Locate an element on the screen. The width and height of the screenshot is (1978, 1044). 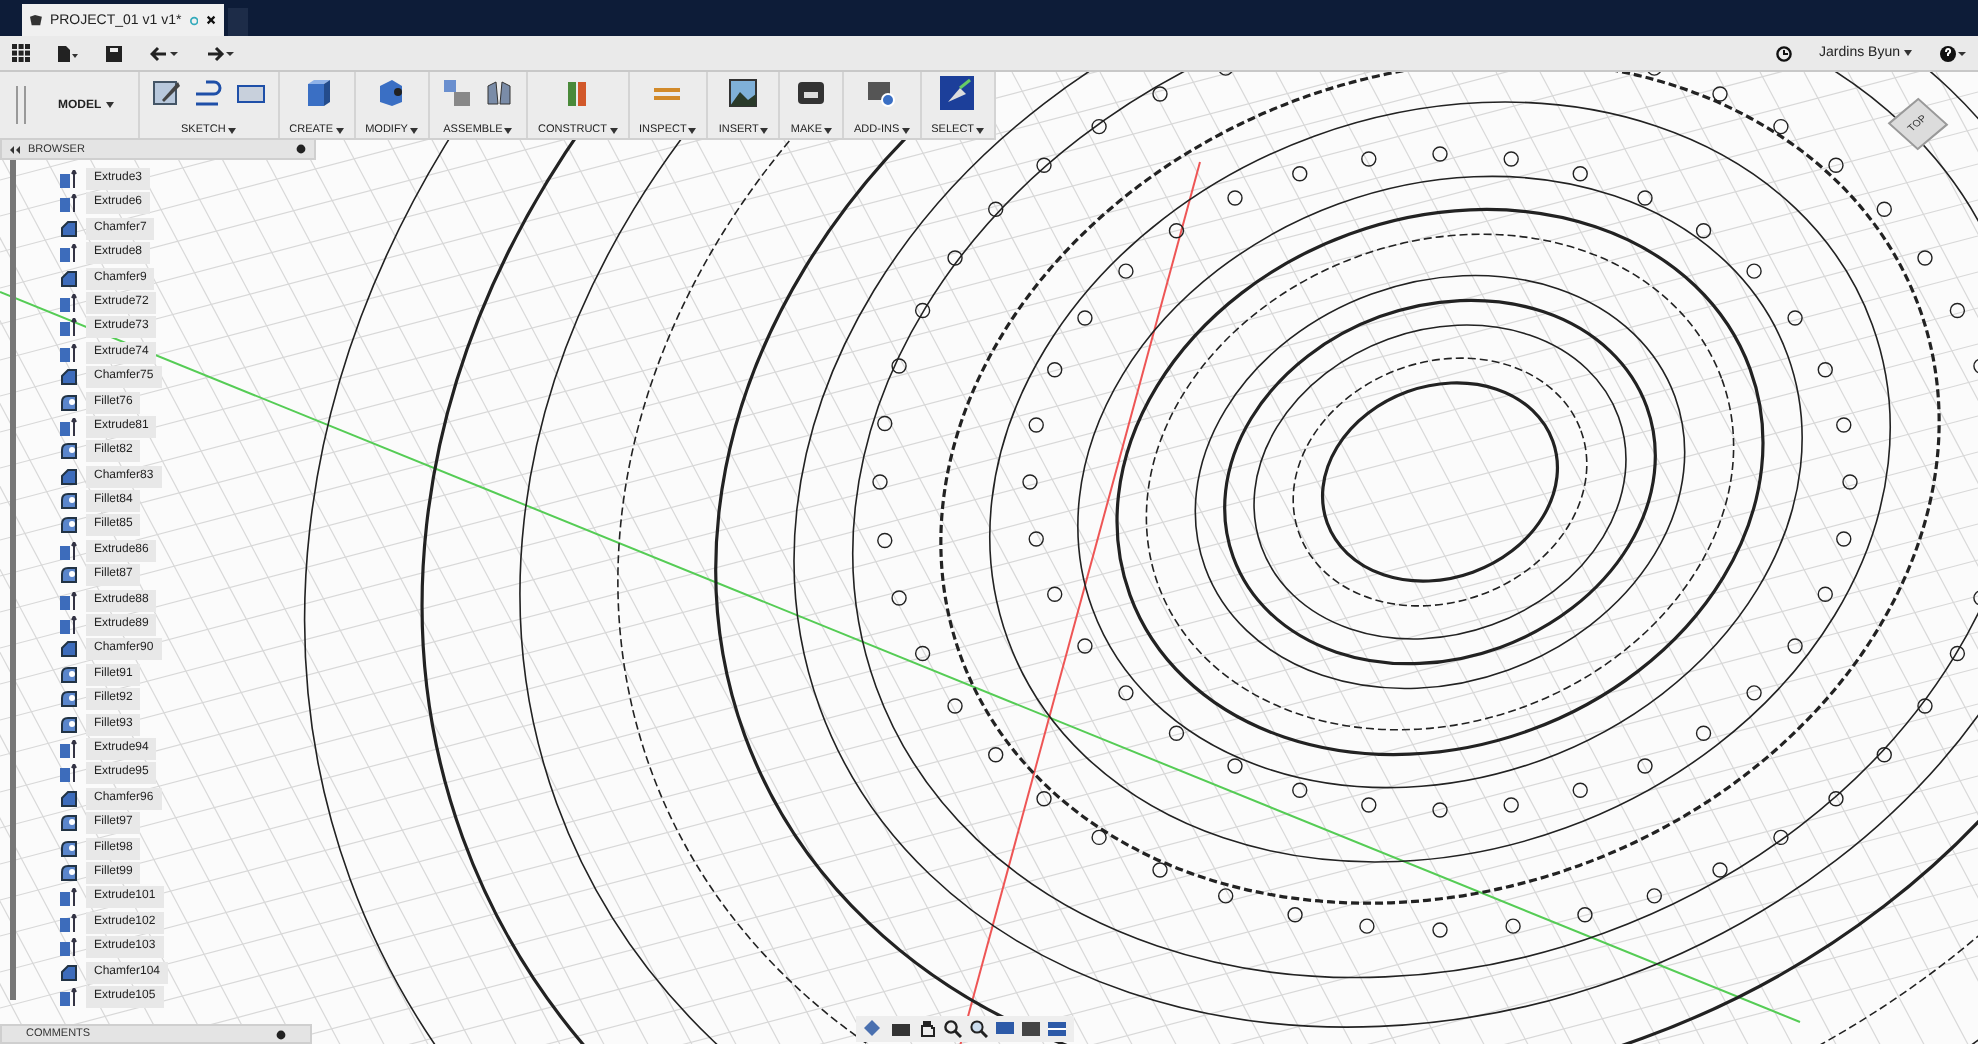
cube-icon is located at coordinates (391, 93).